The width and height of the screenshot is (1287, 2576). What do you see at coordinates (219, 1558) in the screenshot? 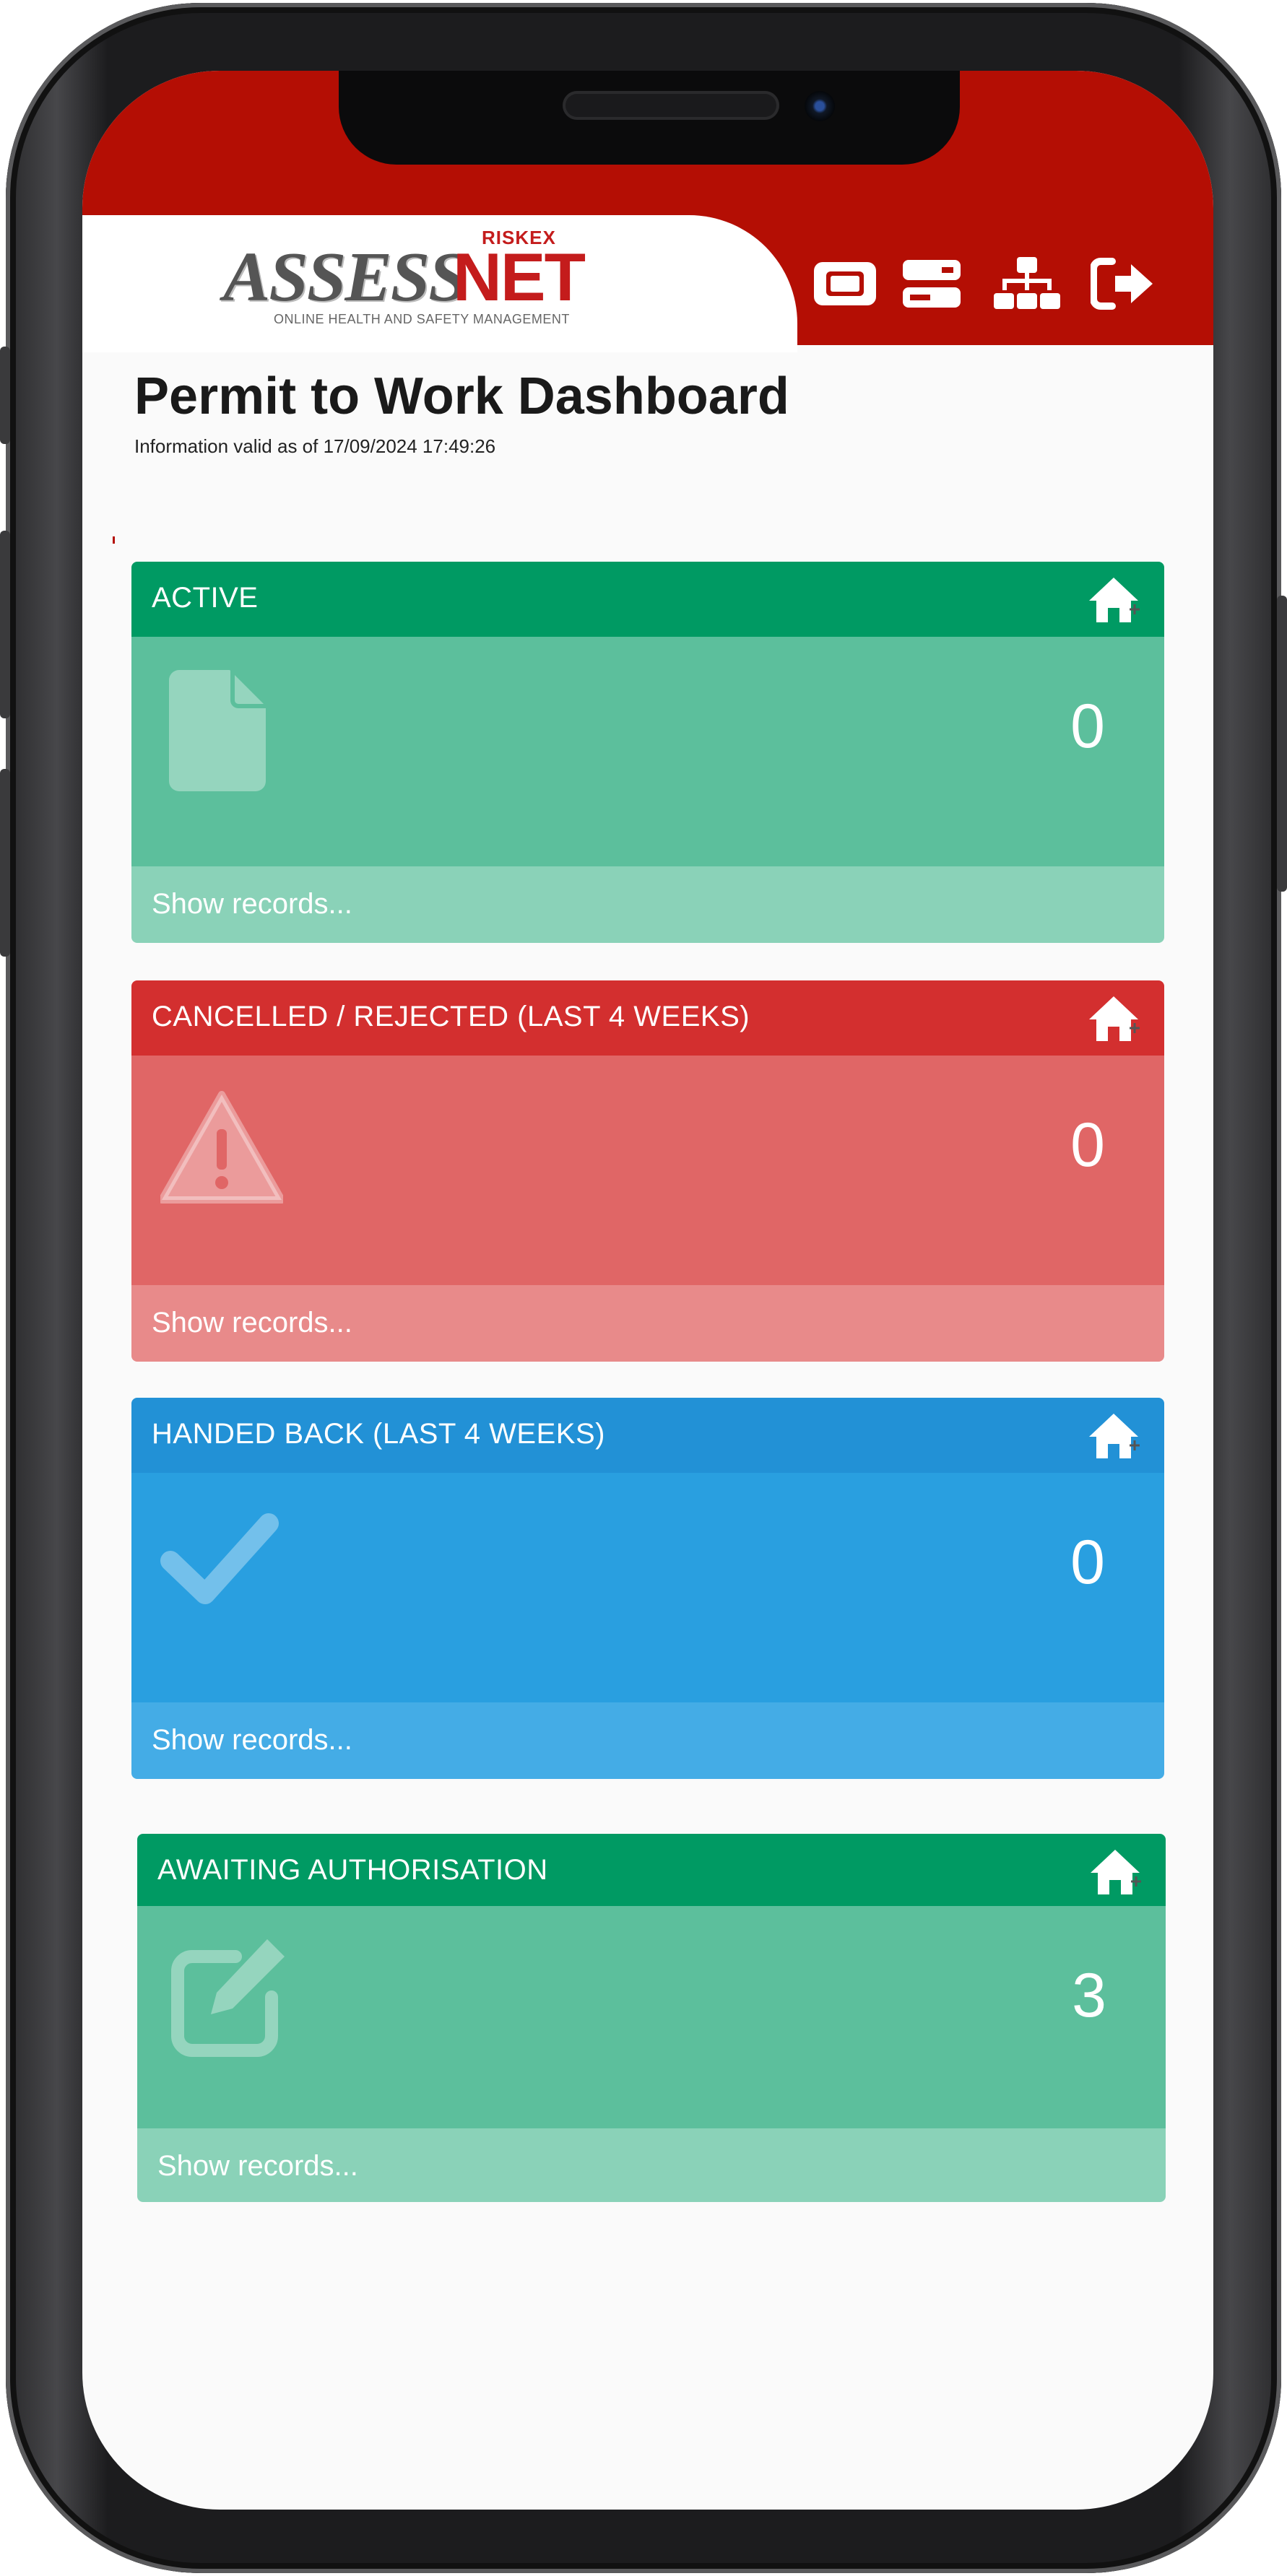
I see `check-icon` at bounding box center [219, 1558].